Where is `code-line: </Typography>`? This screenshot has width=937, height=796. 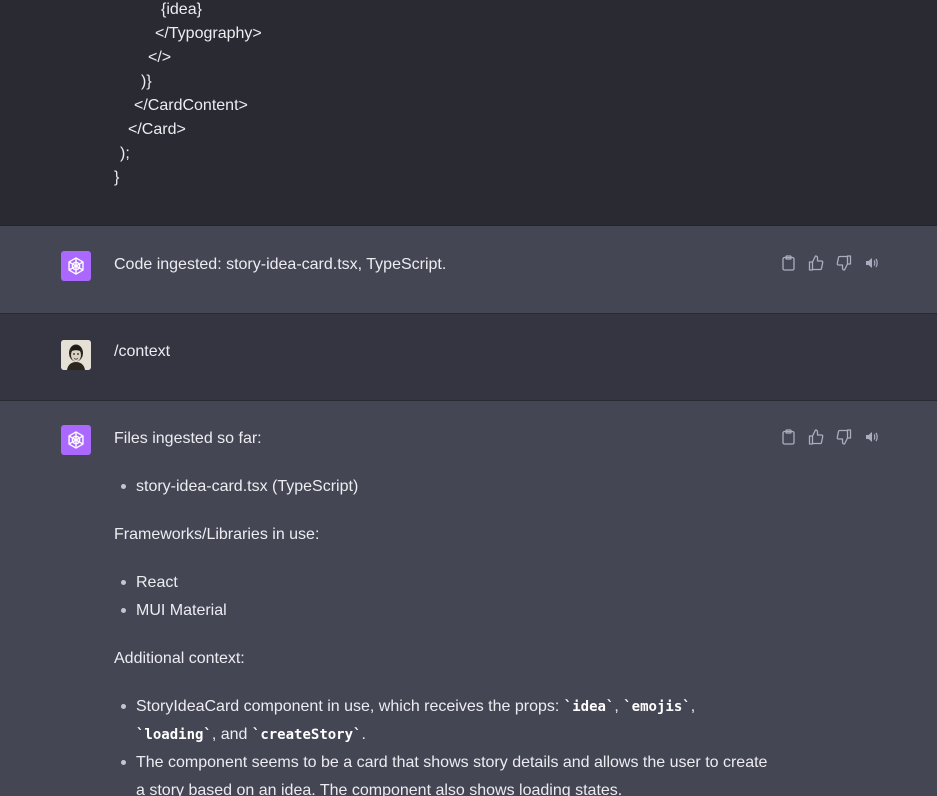
code-line: </Typography> is located at coordinates (208, 33).